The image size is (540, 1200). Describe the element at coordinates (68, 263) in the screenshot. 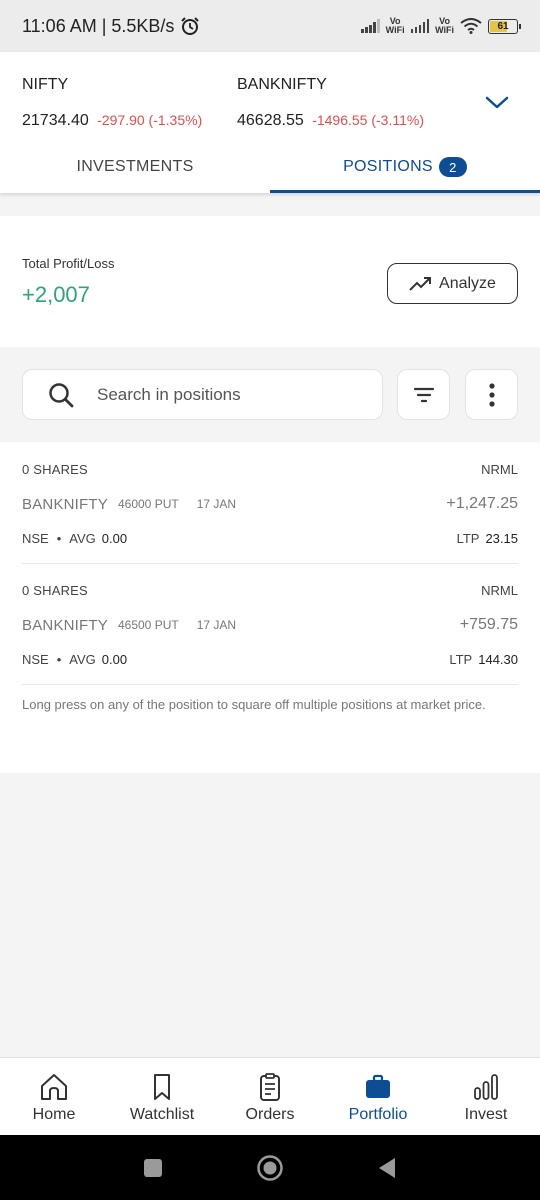

I see `pnl-label: Total Profit/Loss` at that location.